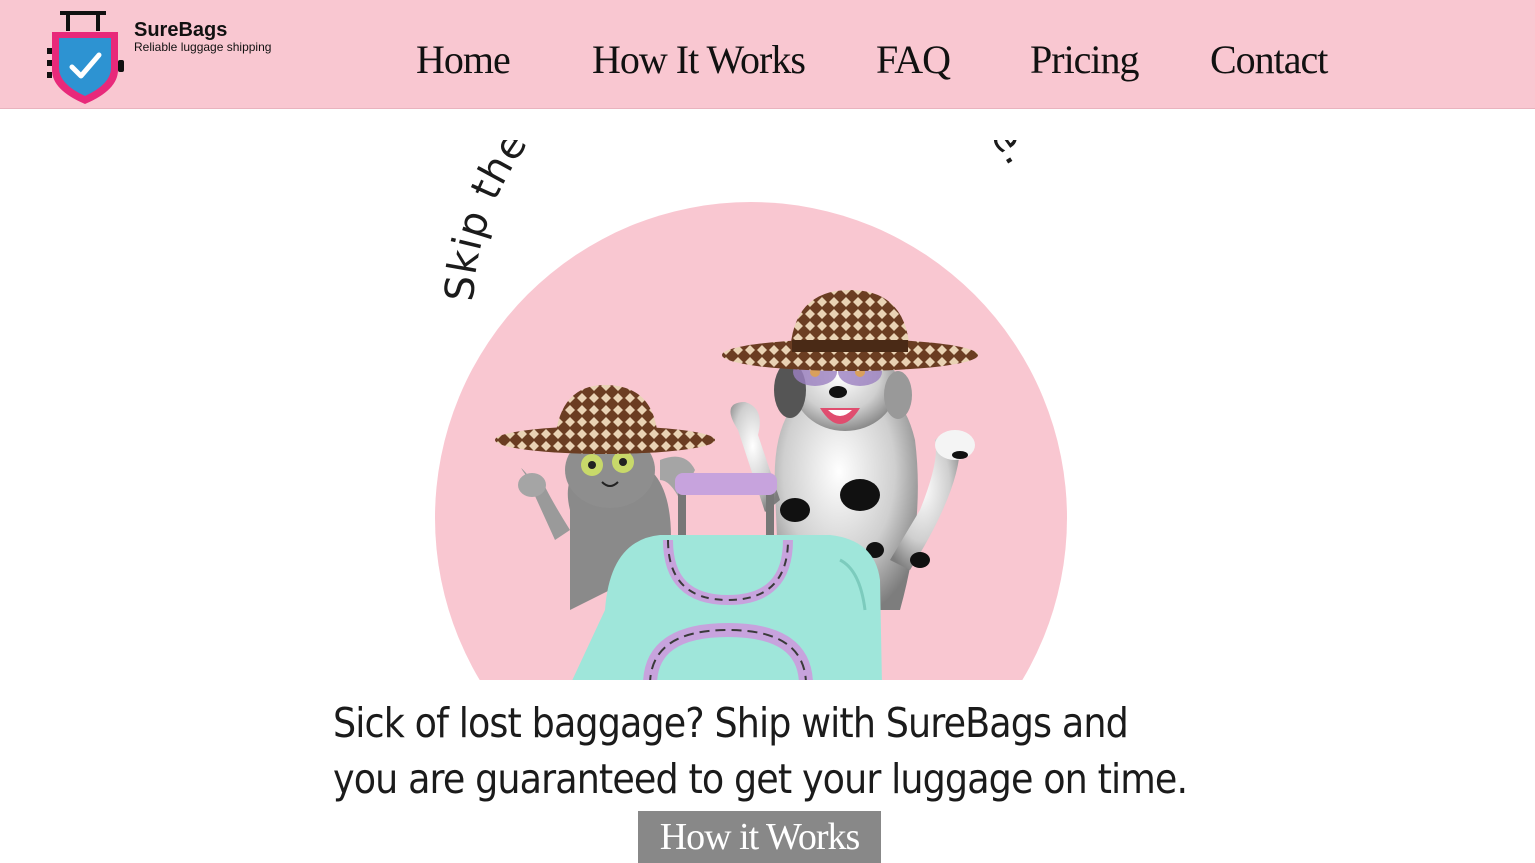  I want to click on nav-faq: FAQ, so click(913, 60).